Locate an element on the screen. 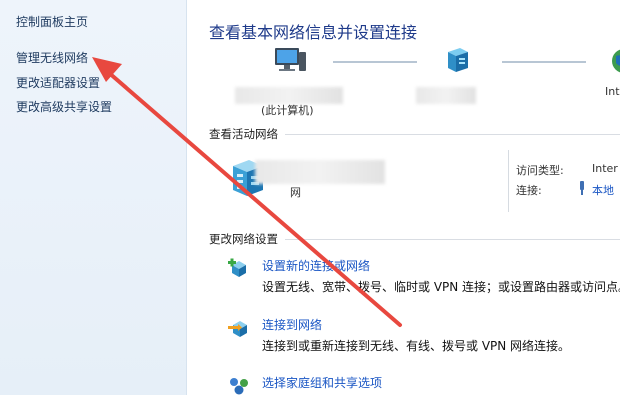 The height and width of the screenshot is (398, 620). sidebar-item-control-panel-home: 控制面板主页 is located at coordinates (52, 21).